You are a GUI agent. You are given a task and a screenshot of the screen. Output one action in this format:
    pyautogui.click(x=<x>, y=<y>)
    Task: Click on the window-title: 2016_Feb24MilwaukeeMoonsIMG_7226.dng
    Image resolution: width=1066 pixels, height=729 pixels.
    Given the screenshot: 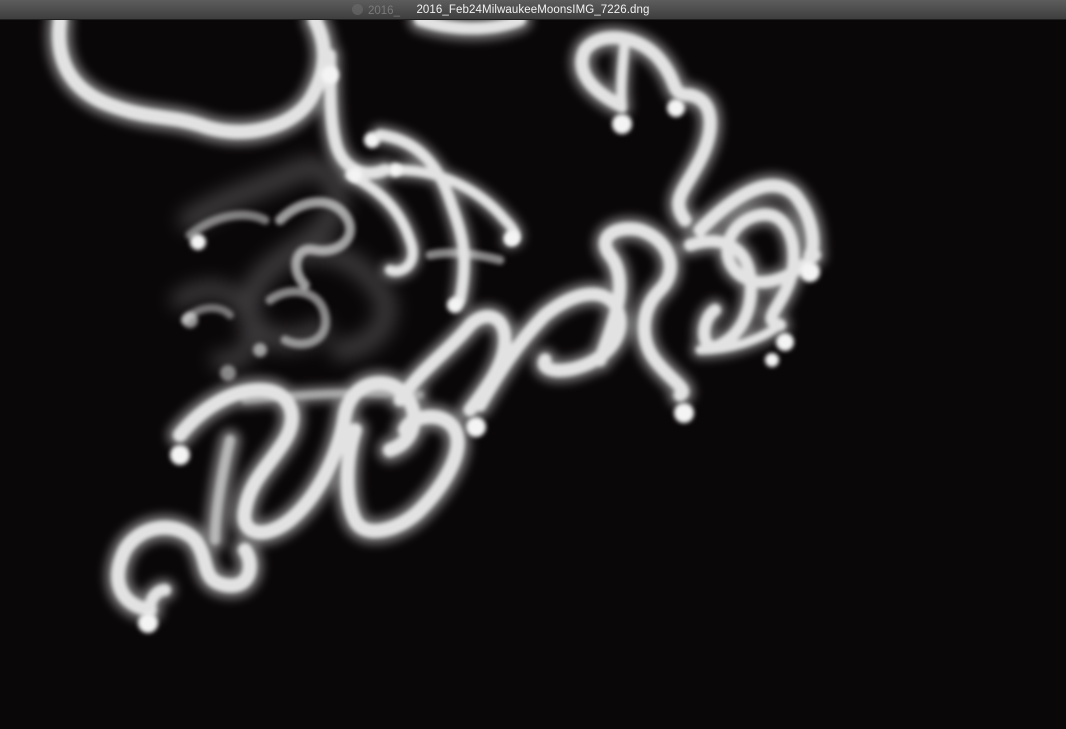 What is the action you would take?
    pyautogui.click(x=533, y=10)
    